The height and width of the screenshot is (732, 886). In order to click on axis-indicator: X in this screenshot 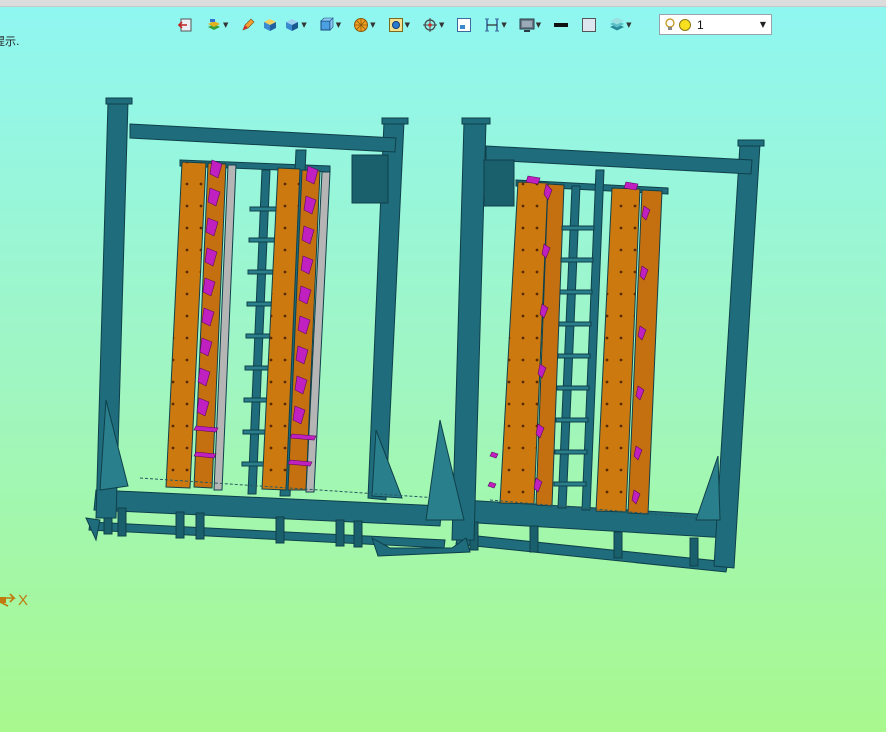, I will do `click(14, 600)`.